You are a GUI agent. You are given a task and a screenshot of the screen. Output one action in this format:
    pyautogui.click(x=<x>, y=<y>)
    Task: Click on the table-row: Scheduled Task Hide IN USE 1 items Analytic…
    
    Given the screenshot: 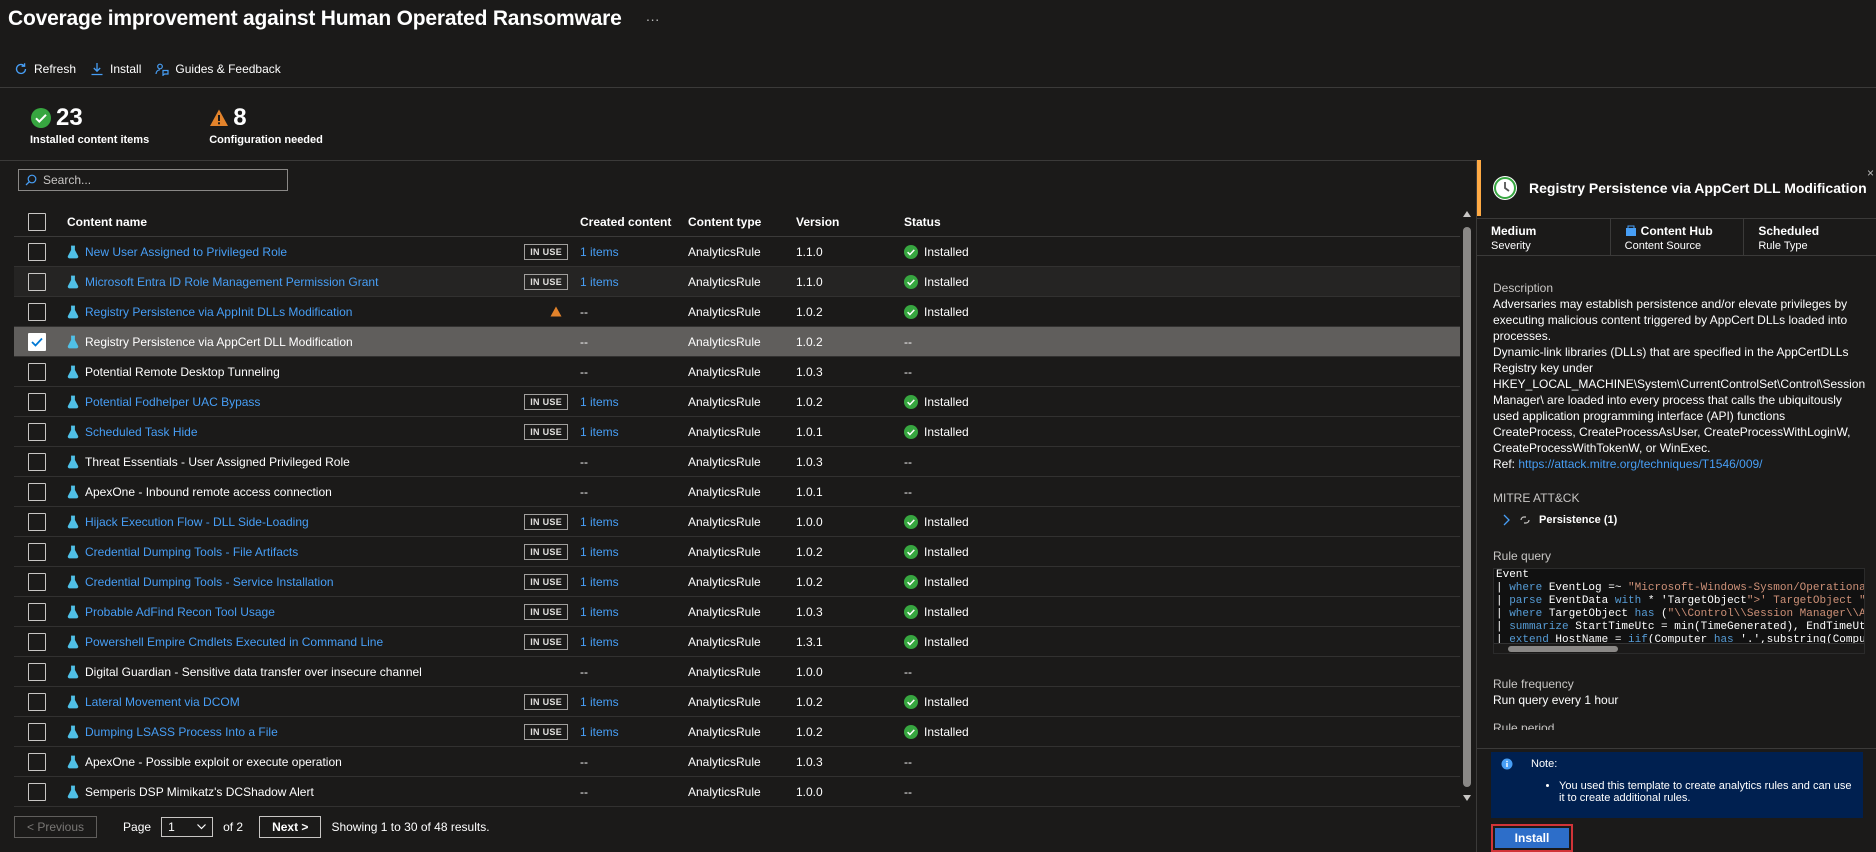 What is the action you would take?
    pyautogui.click(x=737, y=432)
    